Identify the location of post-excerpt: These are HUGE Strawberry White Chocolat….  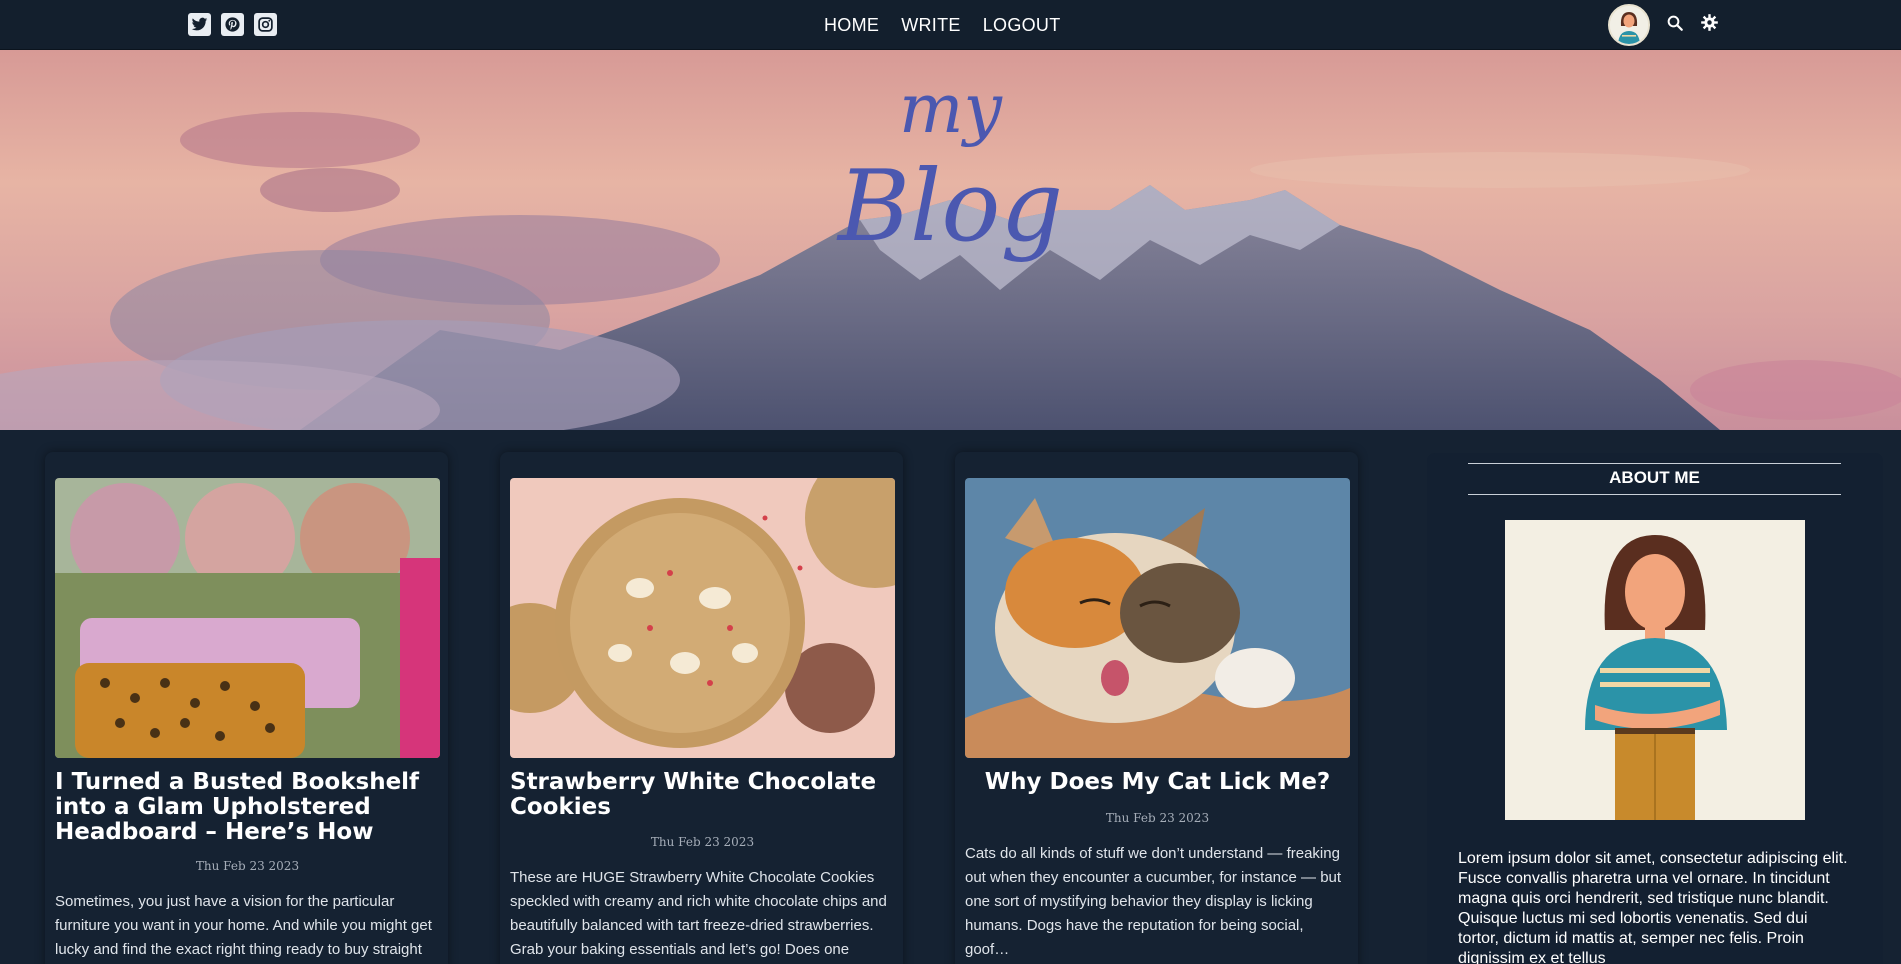
(698, 913).